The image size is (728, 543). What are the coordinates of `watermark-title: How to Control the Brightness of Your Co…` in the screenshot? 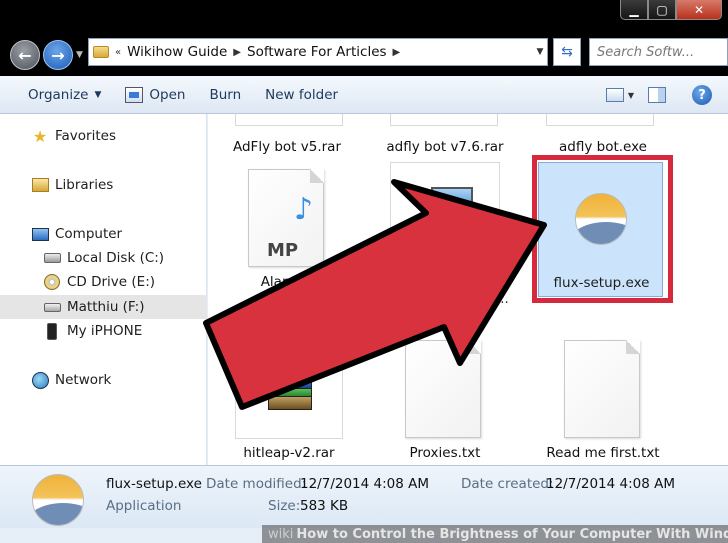 It's located at (512, 534).